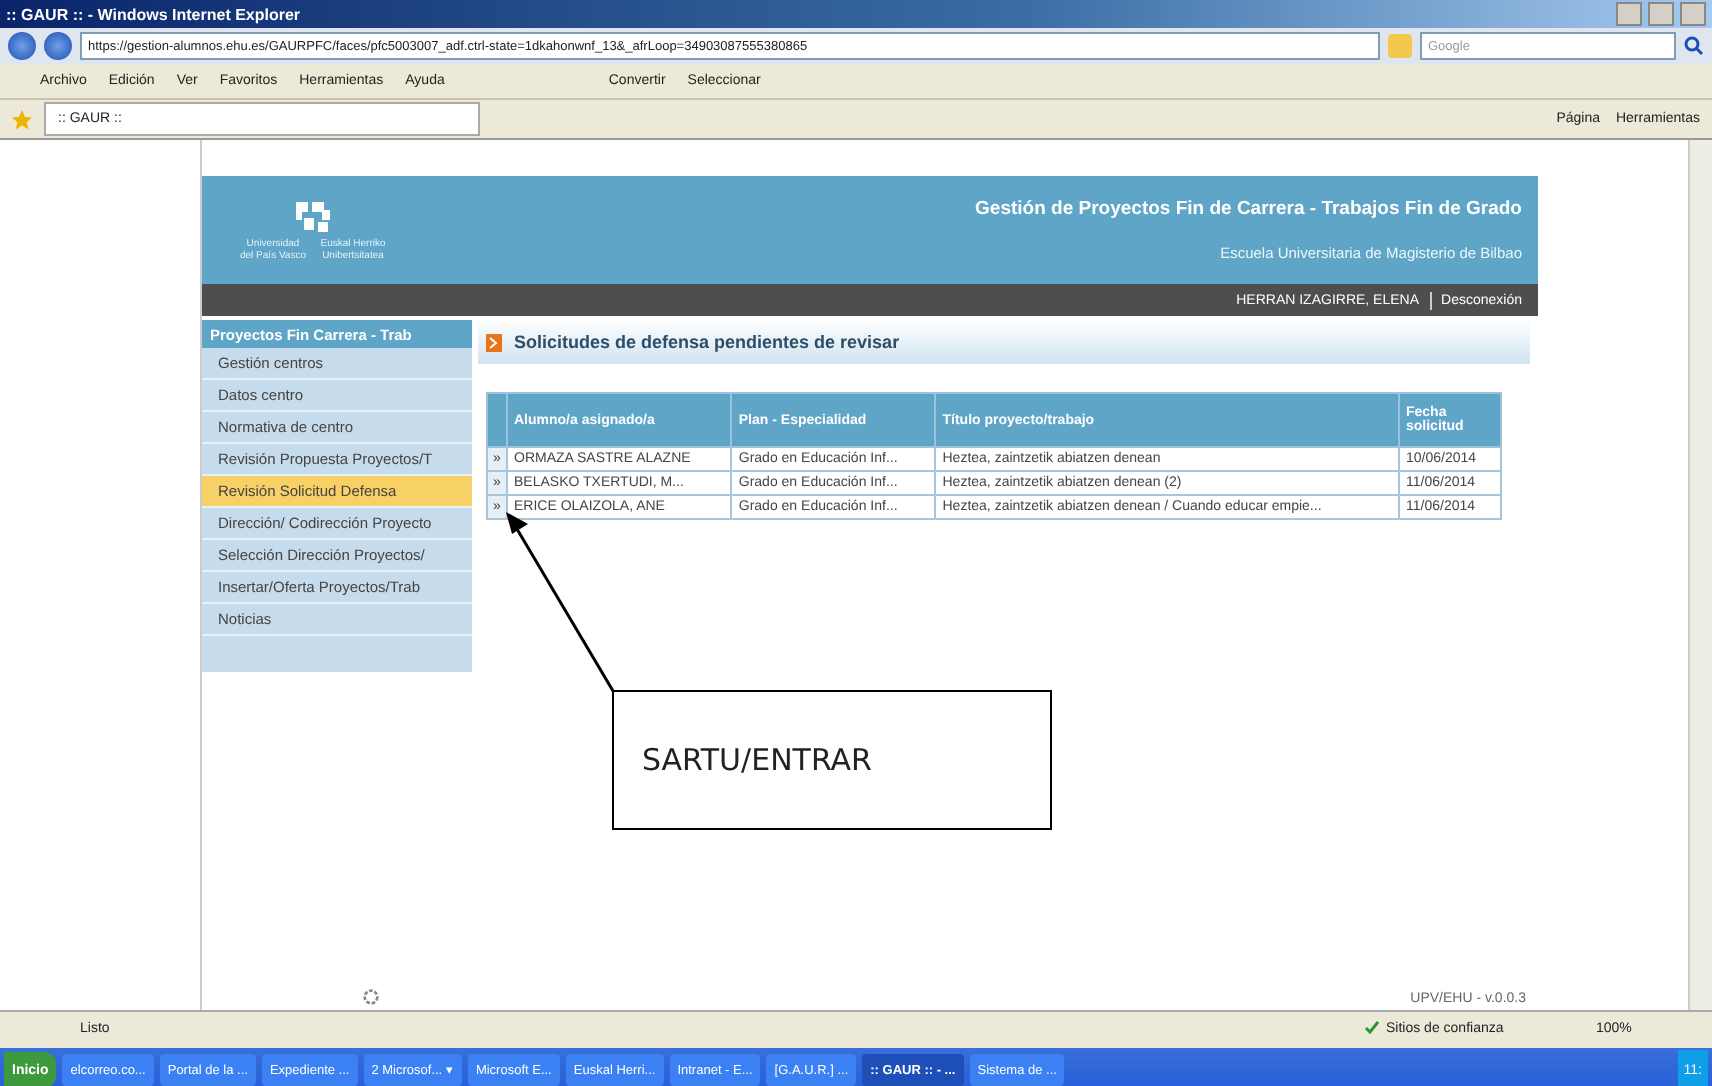  I want to click on section-heading: Solicitudes de defensa pendientes de revisar, so click(707, 342).